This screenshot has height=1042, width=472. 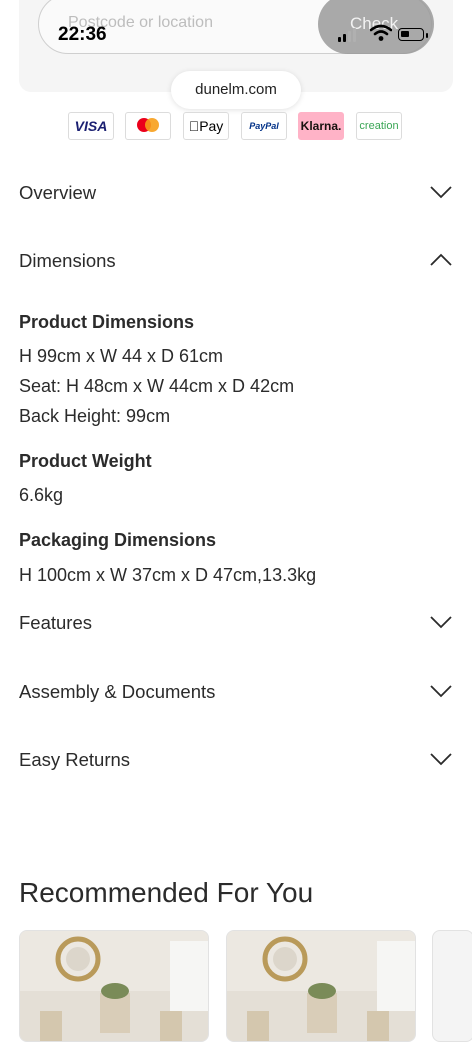 I want to click on battery-icon, so click(x=411, y=34).